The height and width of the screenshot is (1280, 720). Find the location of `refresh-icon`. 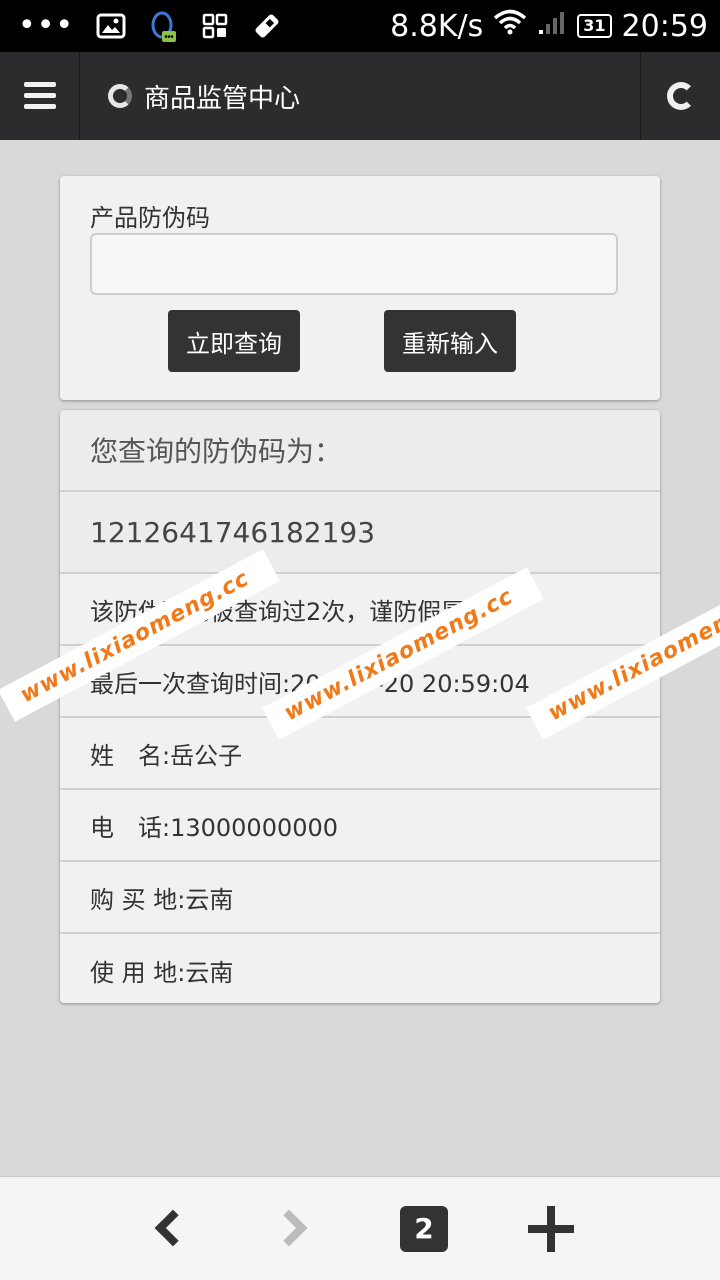

refresh-icon is located at coordinates (681, 96).